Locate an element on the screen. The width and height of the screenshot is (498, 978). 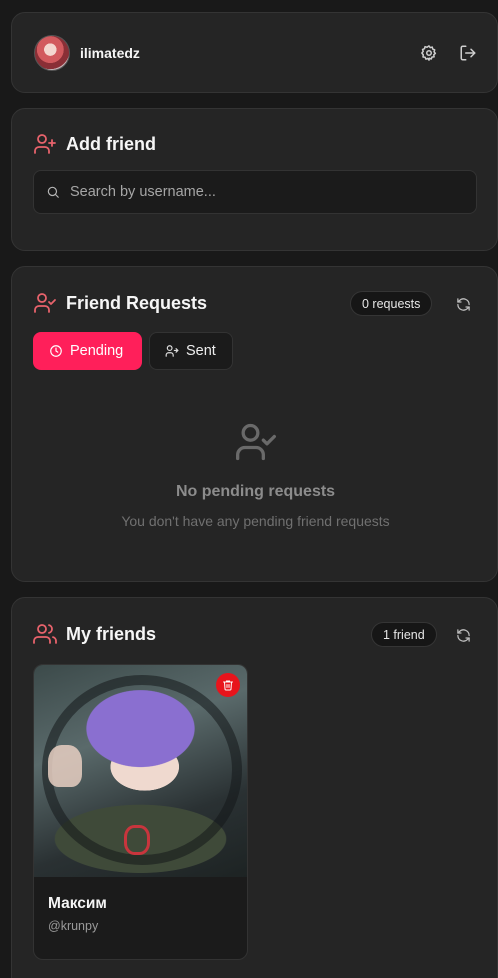
add-friend-card: Add friend is located at coordinates (254, 179).